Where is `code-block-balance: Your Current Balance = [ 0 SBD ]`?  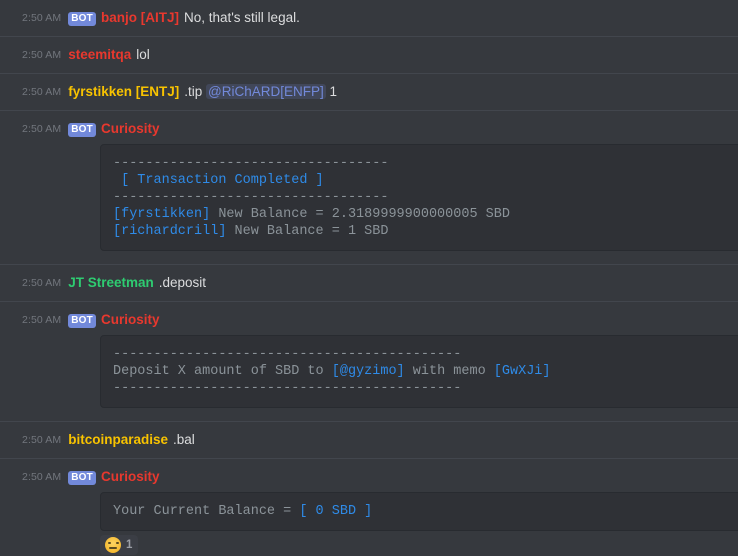 code-block-balance: Your Current Balance = [ 0 SBD ] is located at coordinates (419, 511).